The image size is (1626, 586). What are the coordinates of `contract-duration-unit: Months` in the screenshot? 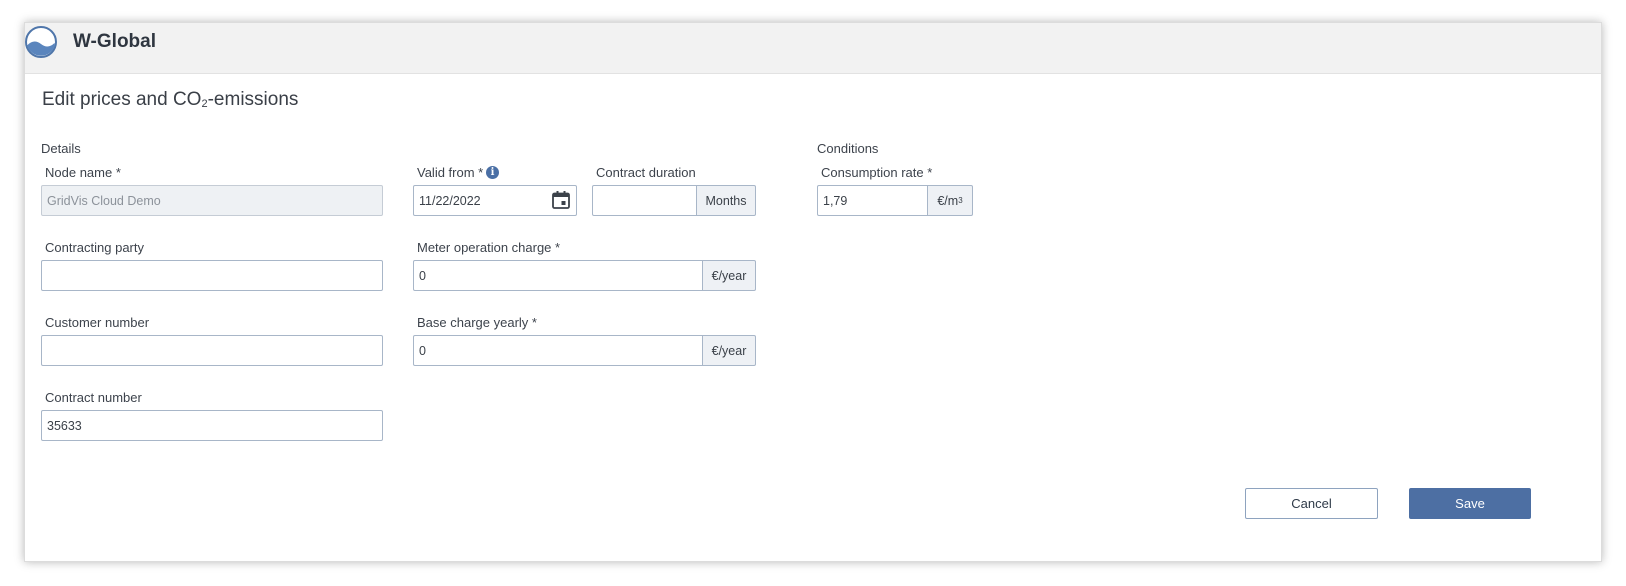 It's located at (726, 200).